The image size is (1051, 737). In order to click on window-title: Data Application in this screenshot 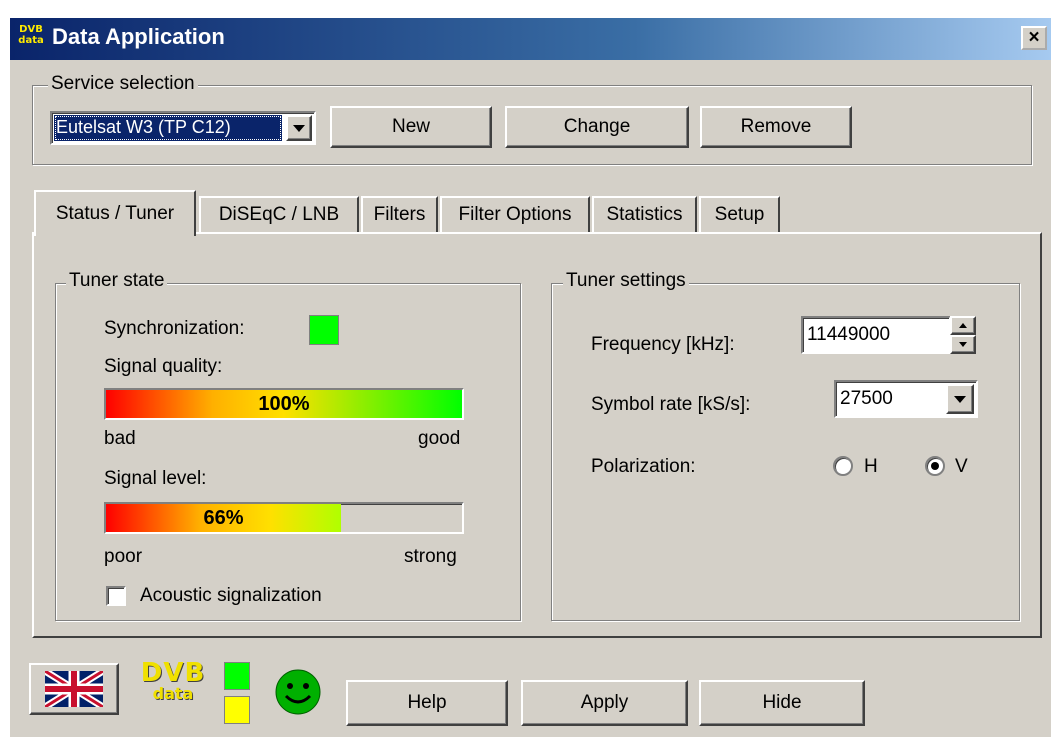, I will do `click(138, 36)`.